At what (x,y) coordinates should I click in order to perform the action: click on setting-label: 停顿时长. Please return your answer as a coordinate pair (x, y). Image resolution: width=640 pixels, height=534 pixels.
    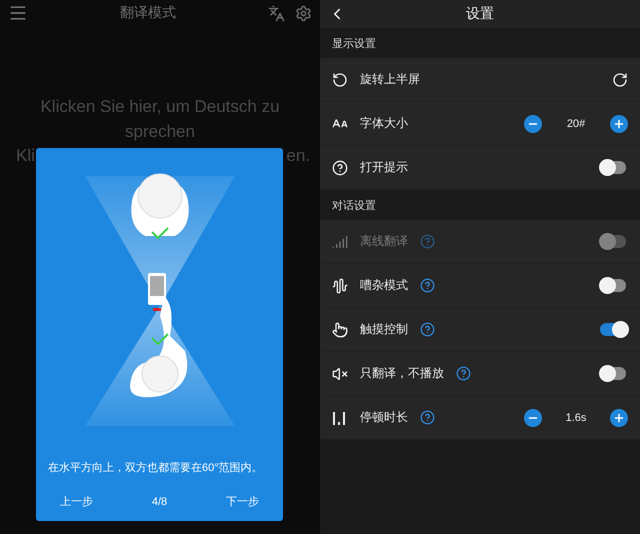
    Looking at the image, I should click on (384, 417).